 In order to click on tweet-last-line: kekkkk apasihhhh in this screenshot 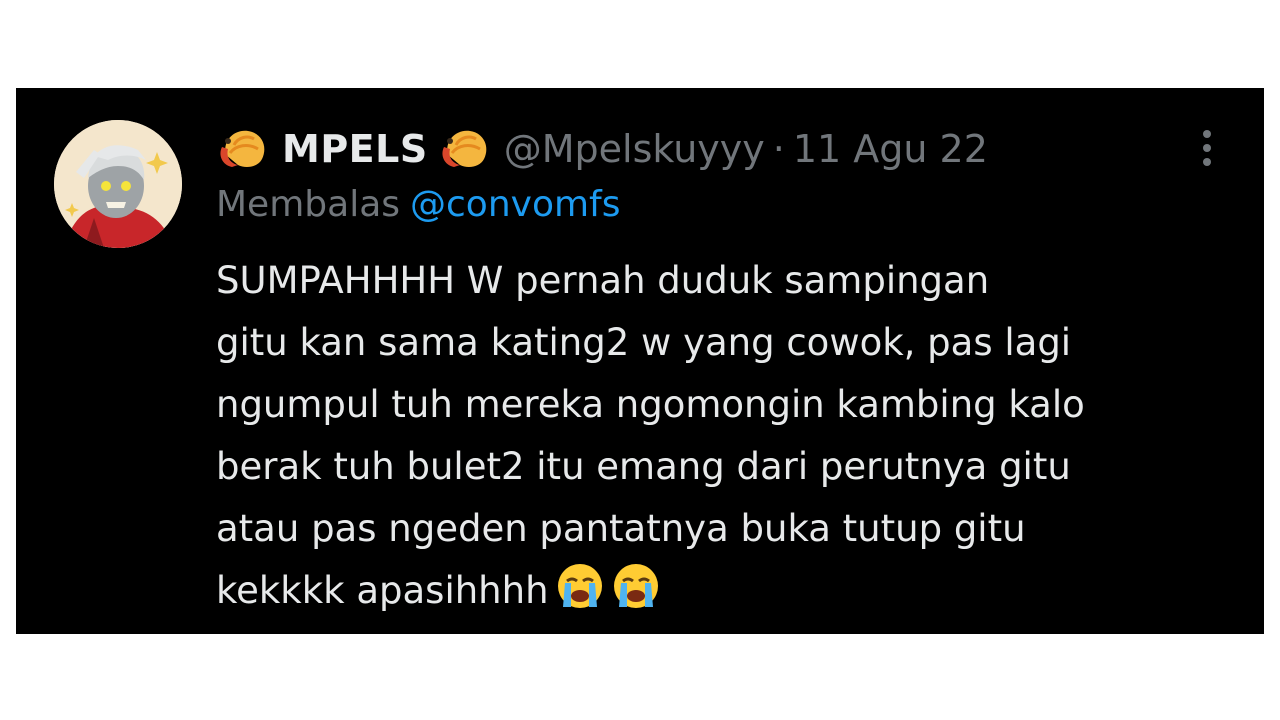, I will do `click(726, 591)`.